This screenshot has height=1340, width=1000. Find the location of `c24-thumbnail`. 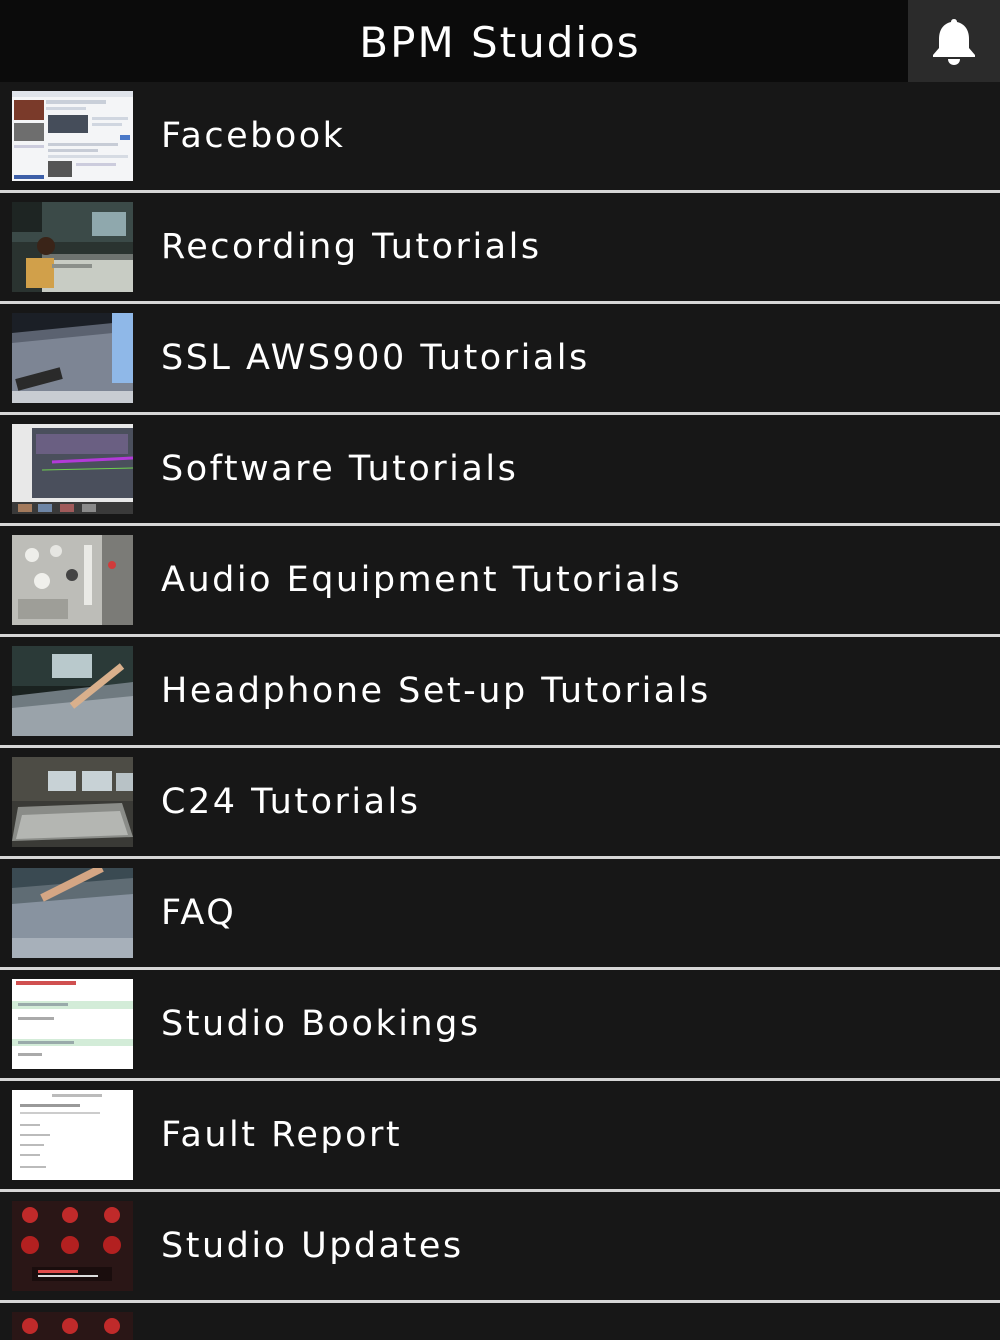

c24-thumbnail is located at coordinates (72, 802).